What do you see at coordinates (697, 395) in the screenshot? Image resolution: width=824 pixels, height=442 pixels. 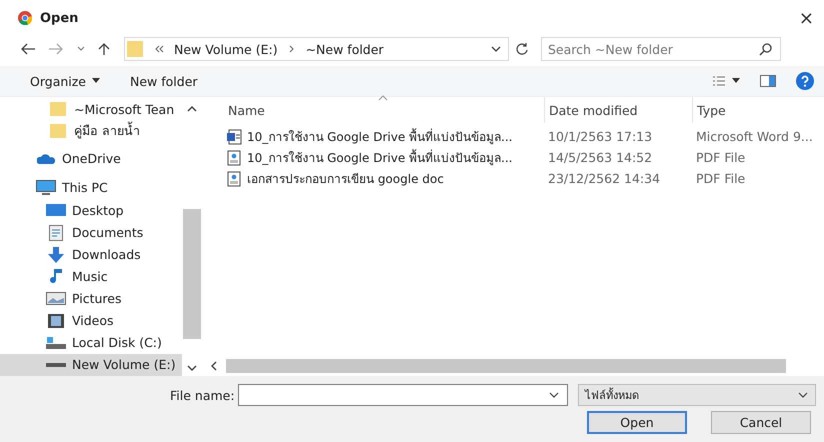 I see `file-type-dropdown: ไฟล์ทั้งหมด` at bounding box center [697, 395].